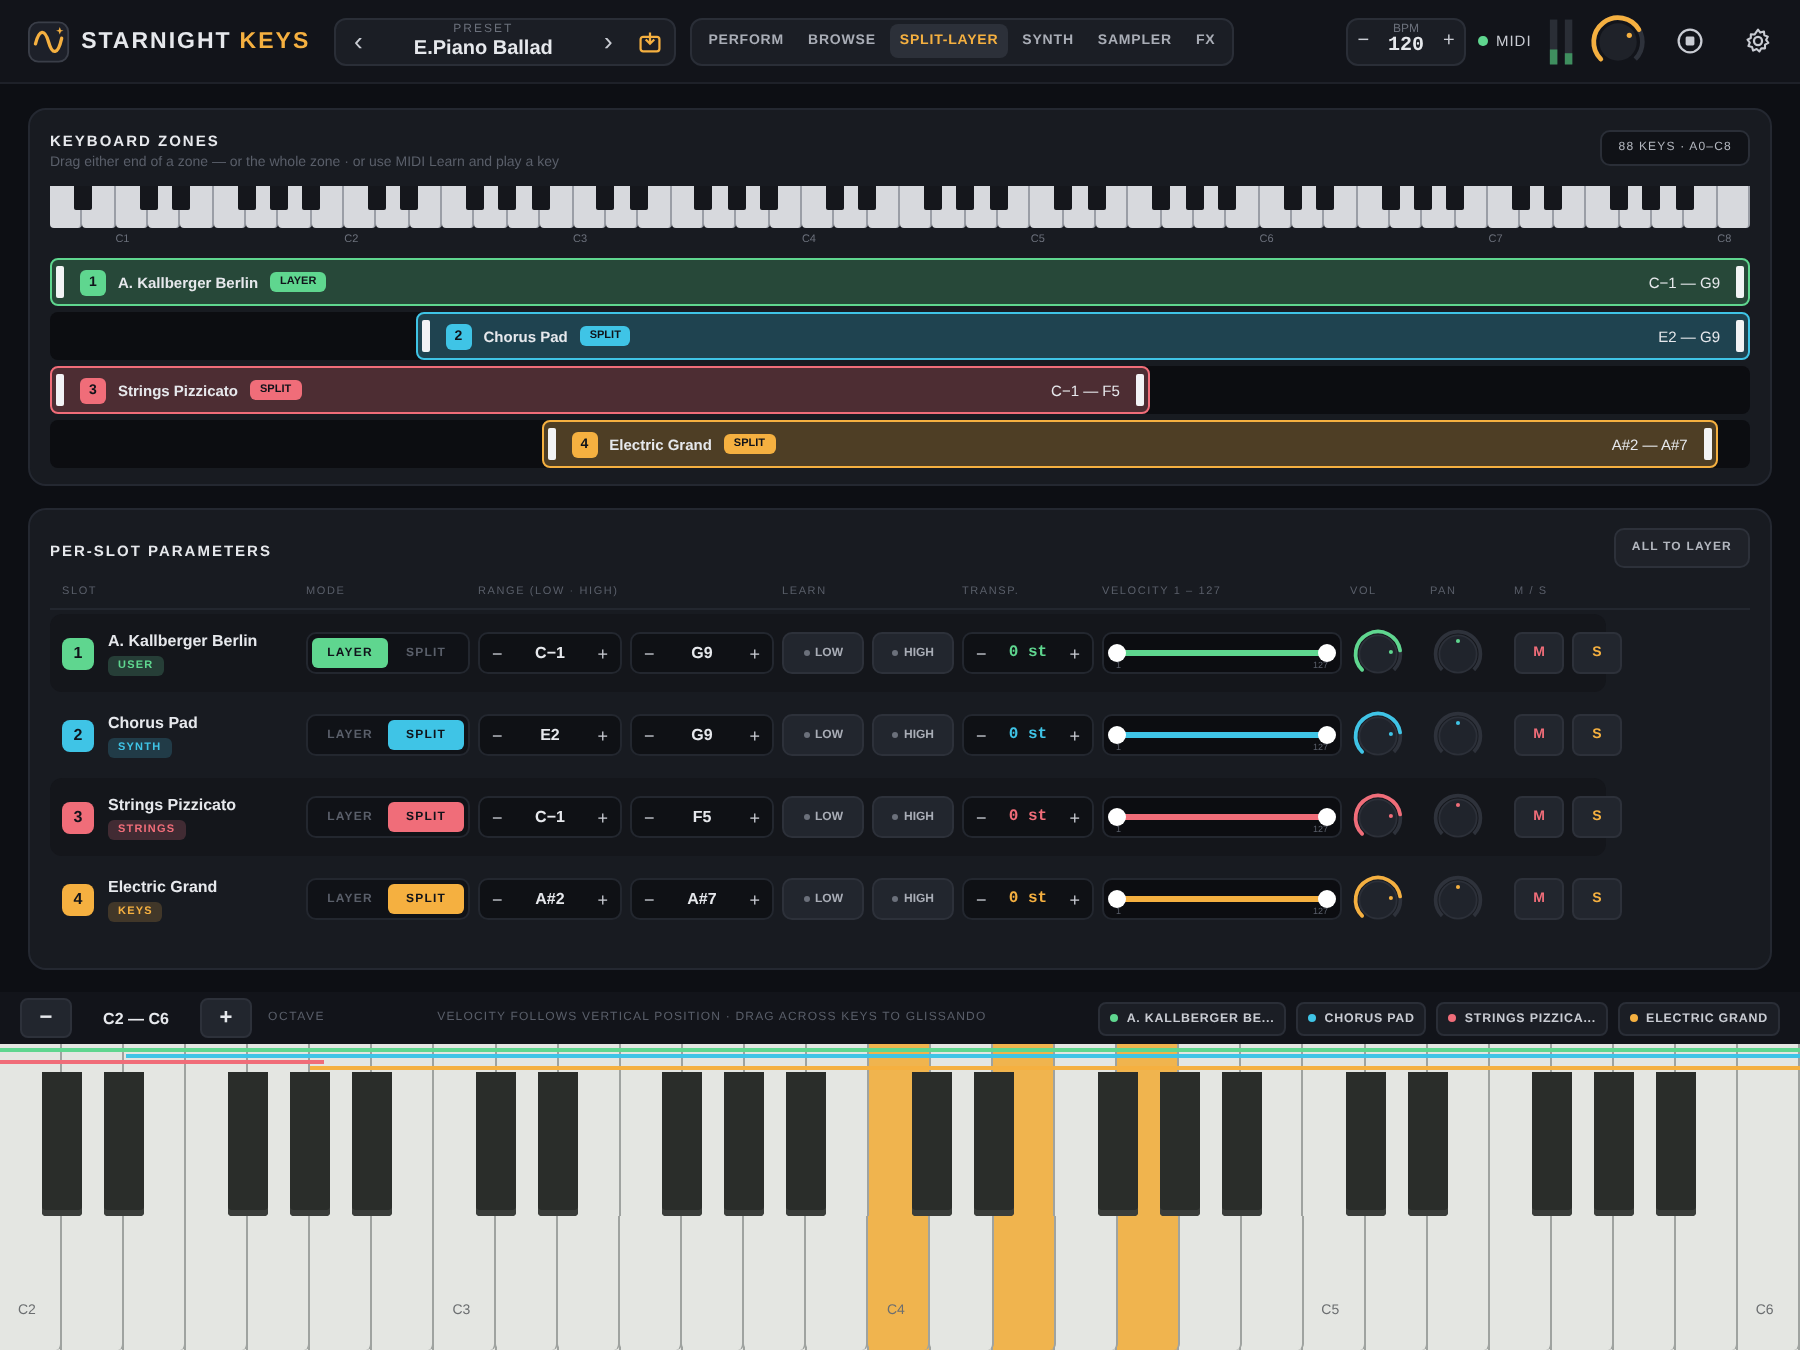 The height and width of the screenshot is (1350, 1800). What do you see at coordinates (1689, 41) in the screenshot?
I see `stop-icon` at bounding box center [1689, 41].